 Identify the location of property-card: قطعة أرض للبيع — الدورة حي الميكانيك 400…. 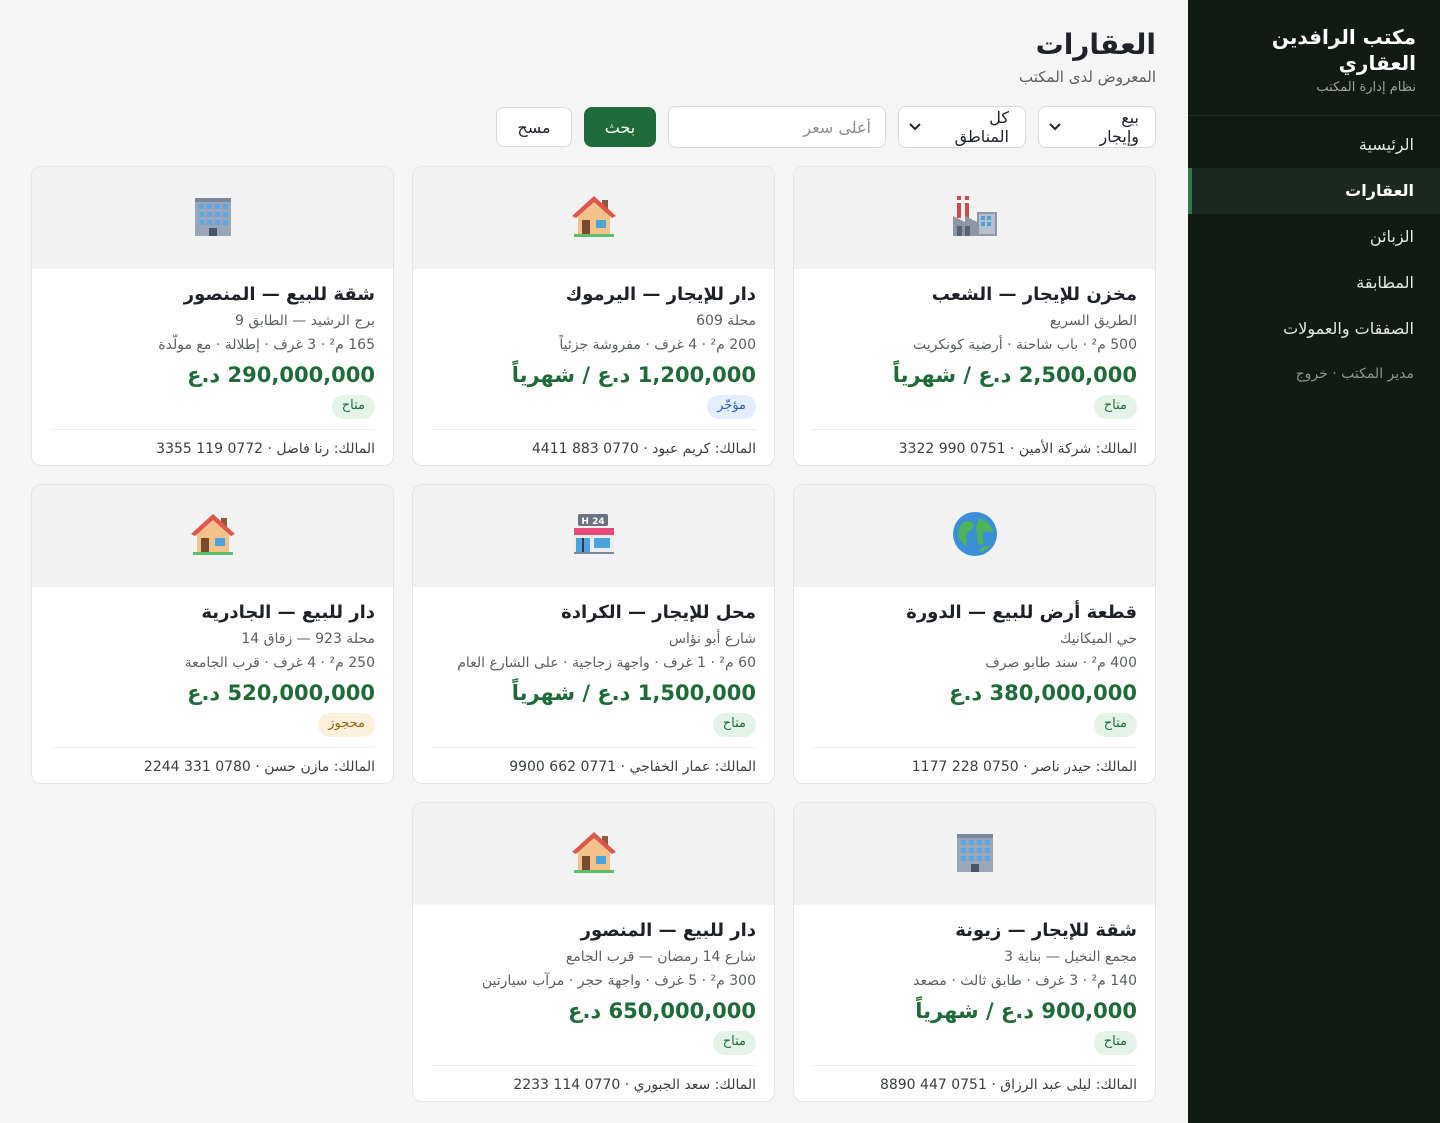
(974, 634).